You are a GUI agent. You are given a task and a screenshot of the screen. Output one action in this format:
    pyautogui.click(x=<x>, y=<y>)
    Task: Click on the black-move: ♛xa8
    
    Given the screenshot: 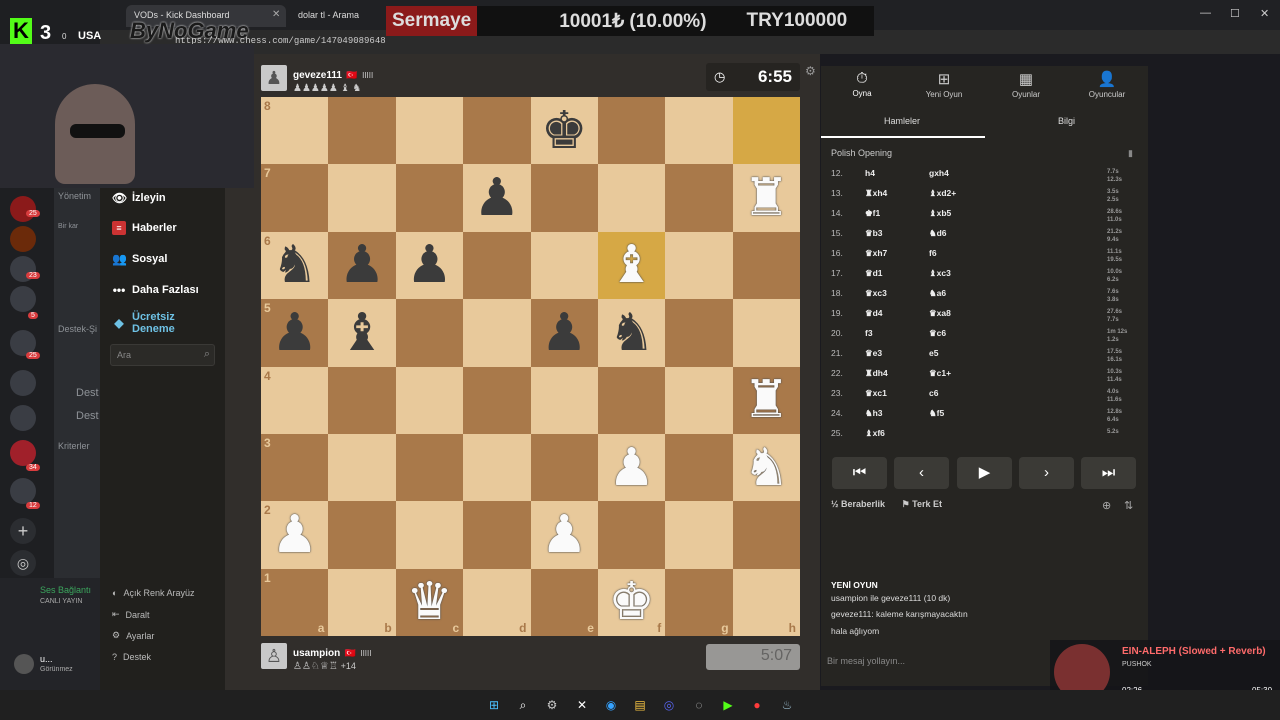 What is the action you would take?
    pyautogui.click(x=940, y=313)
    